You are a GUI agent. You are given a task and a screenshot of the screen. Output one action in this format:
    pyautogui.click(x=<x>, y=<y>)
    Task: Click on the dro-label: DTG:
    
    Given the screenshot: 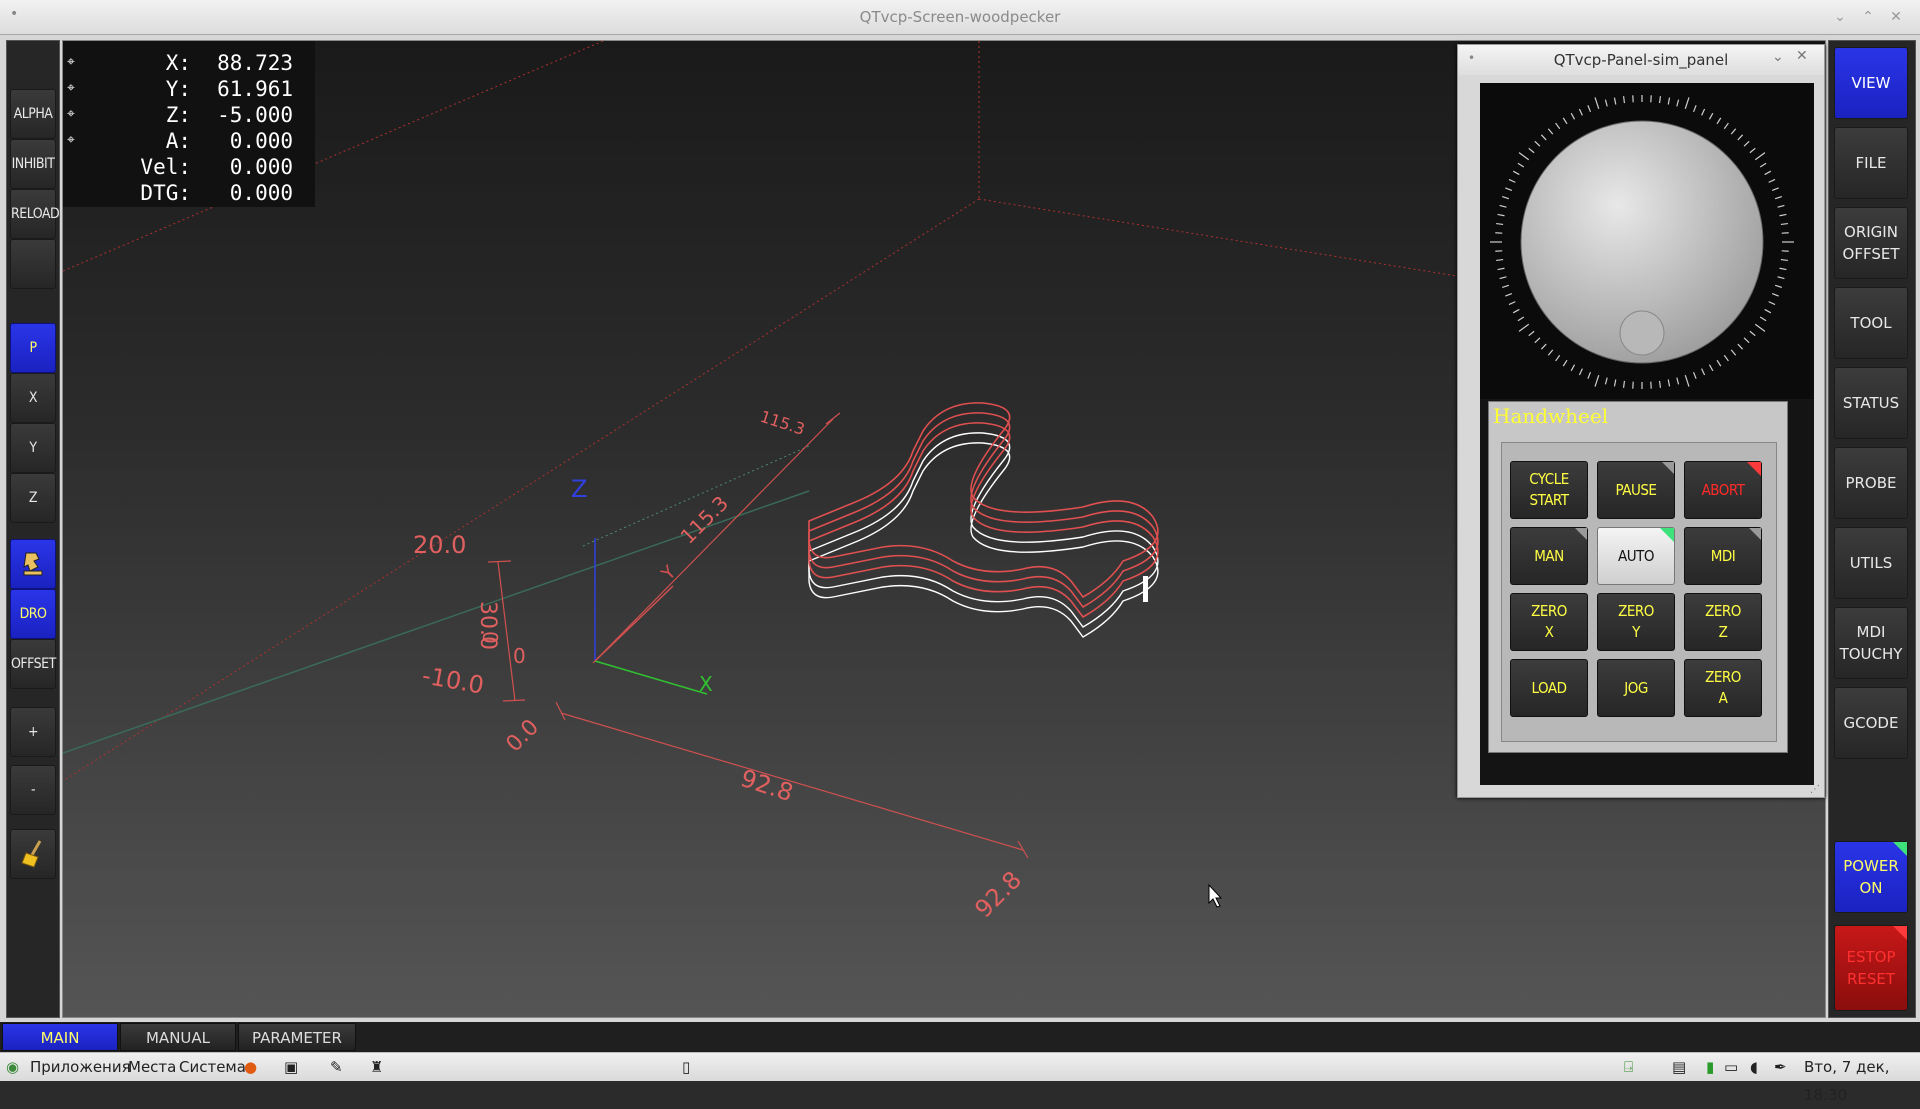 What is the action you would take?
    pyautogui.click(x=165, y=193)
    